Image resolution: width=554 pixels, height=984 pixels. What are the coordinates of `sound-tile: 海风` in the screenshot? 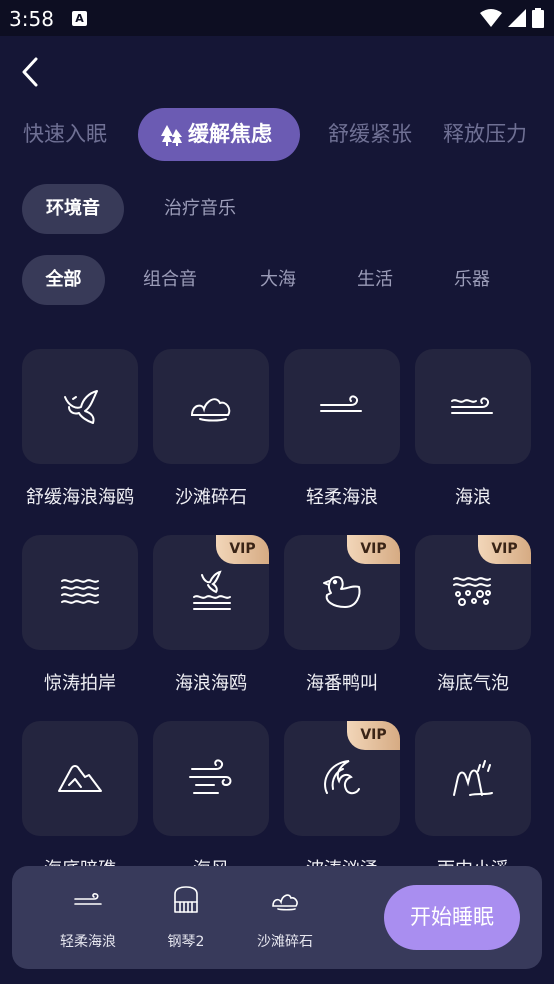 It's located at (211, 793).